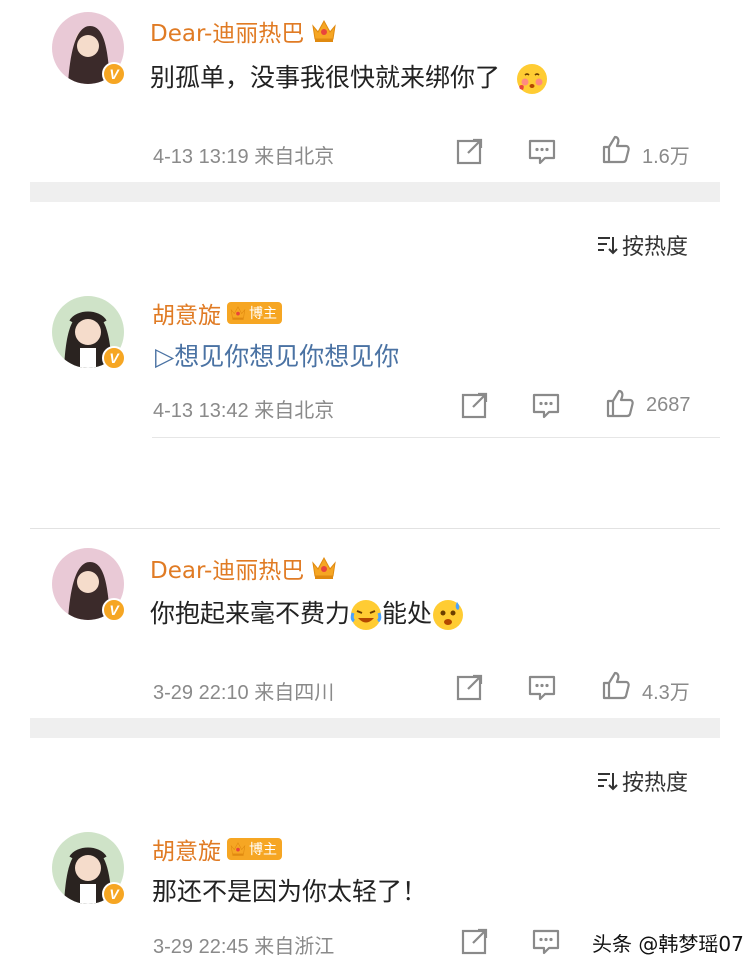  What do you see at coordinates (531, 79) in the screenshot?
I see `blush-face-emoji-icon` at bounding box center [531, 79].